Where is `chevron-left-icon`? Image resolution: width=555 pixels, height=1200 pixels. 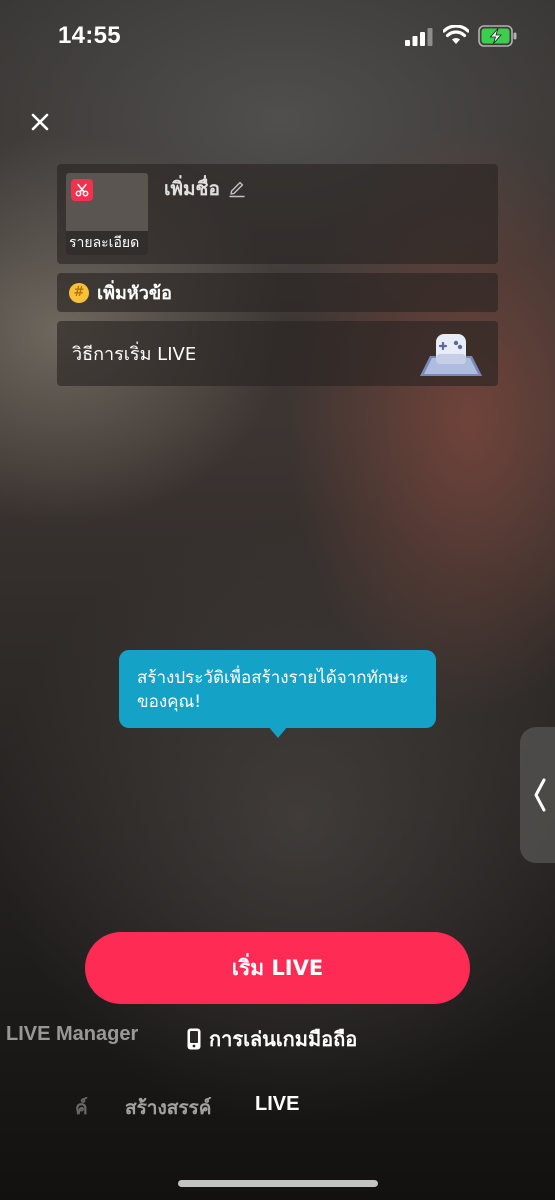 chevron-left-icon is located at coordinates (540, 795).